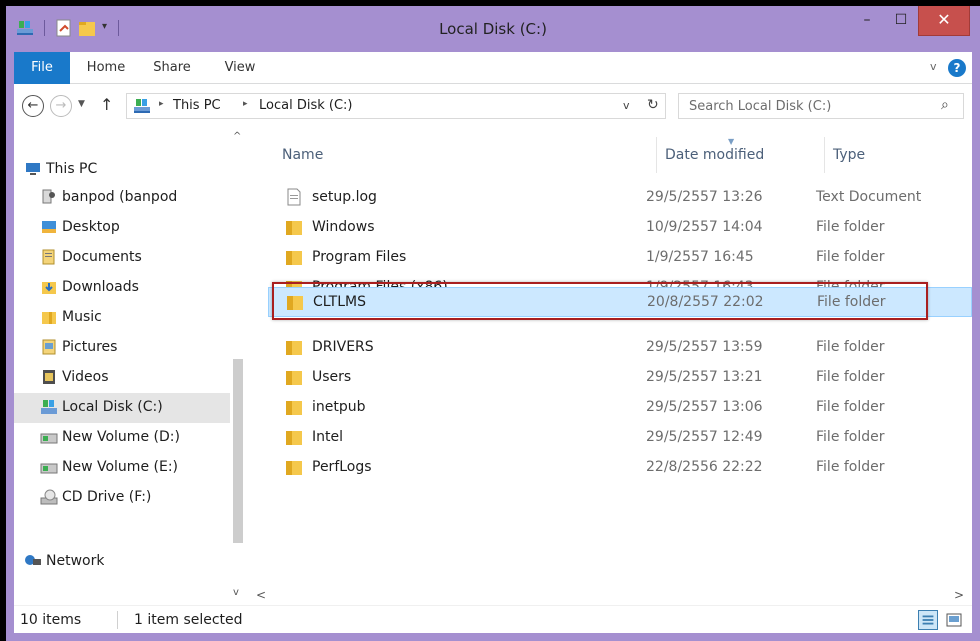  What do you see at coordinates (49, 377) in the screenshot?
I see `videos-icon` at bounding box center [49, 377].